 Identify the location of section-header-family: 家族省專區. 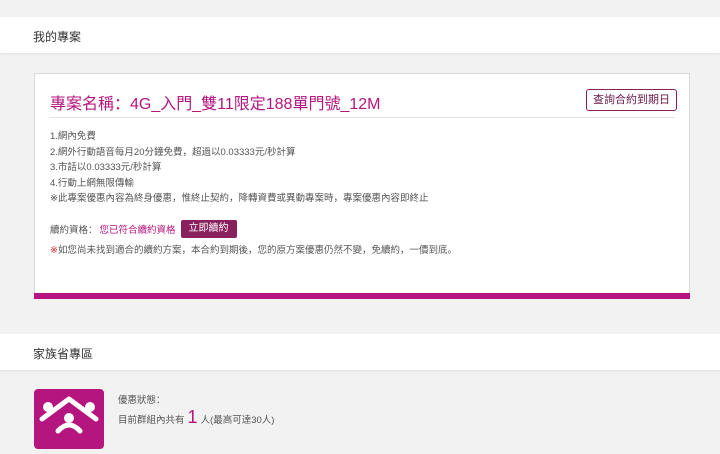
(360, 352).